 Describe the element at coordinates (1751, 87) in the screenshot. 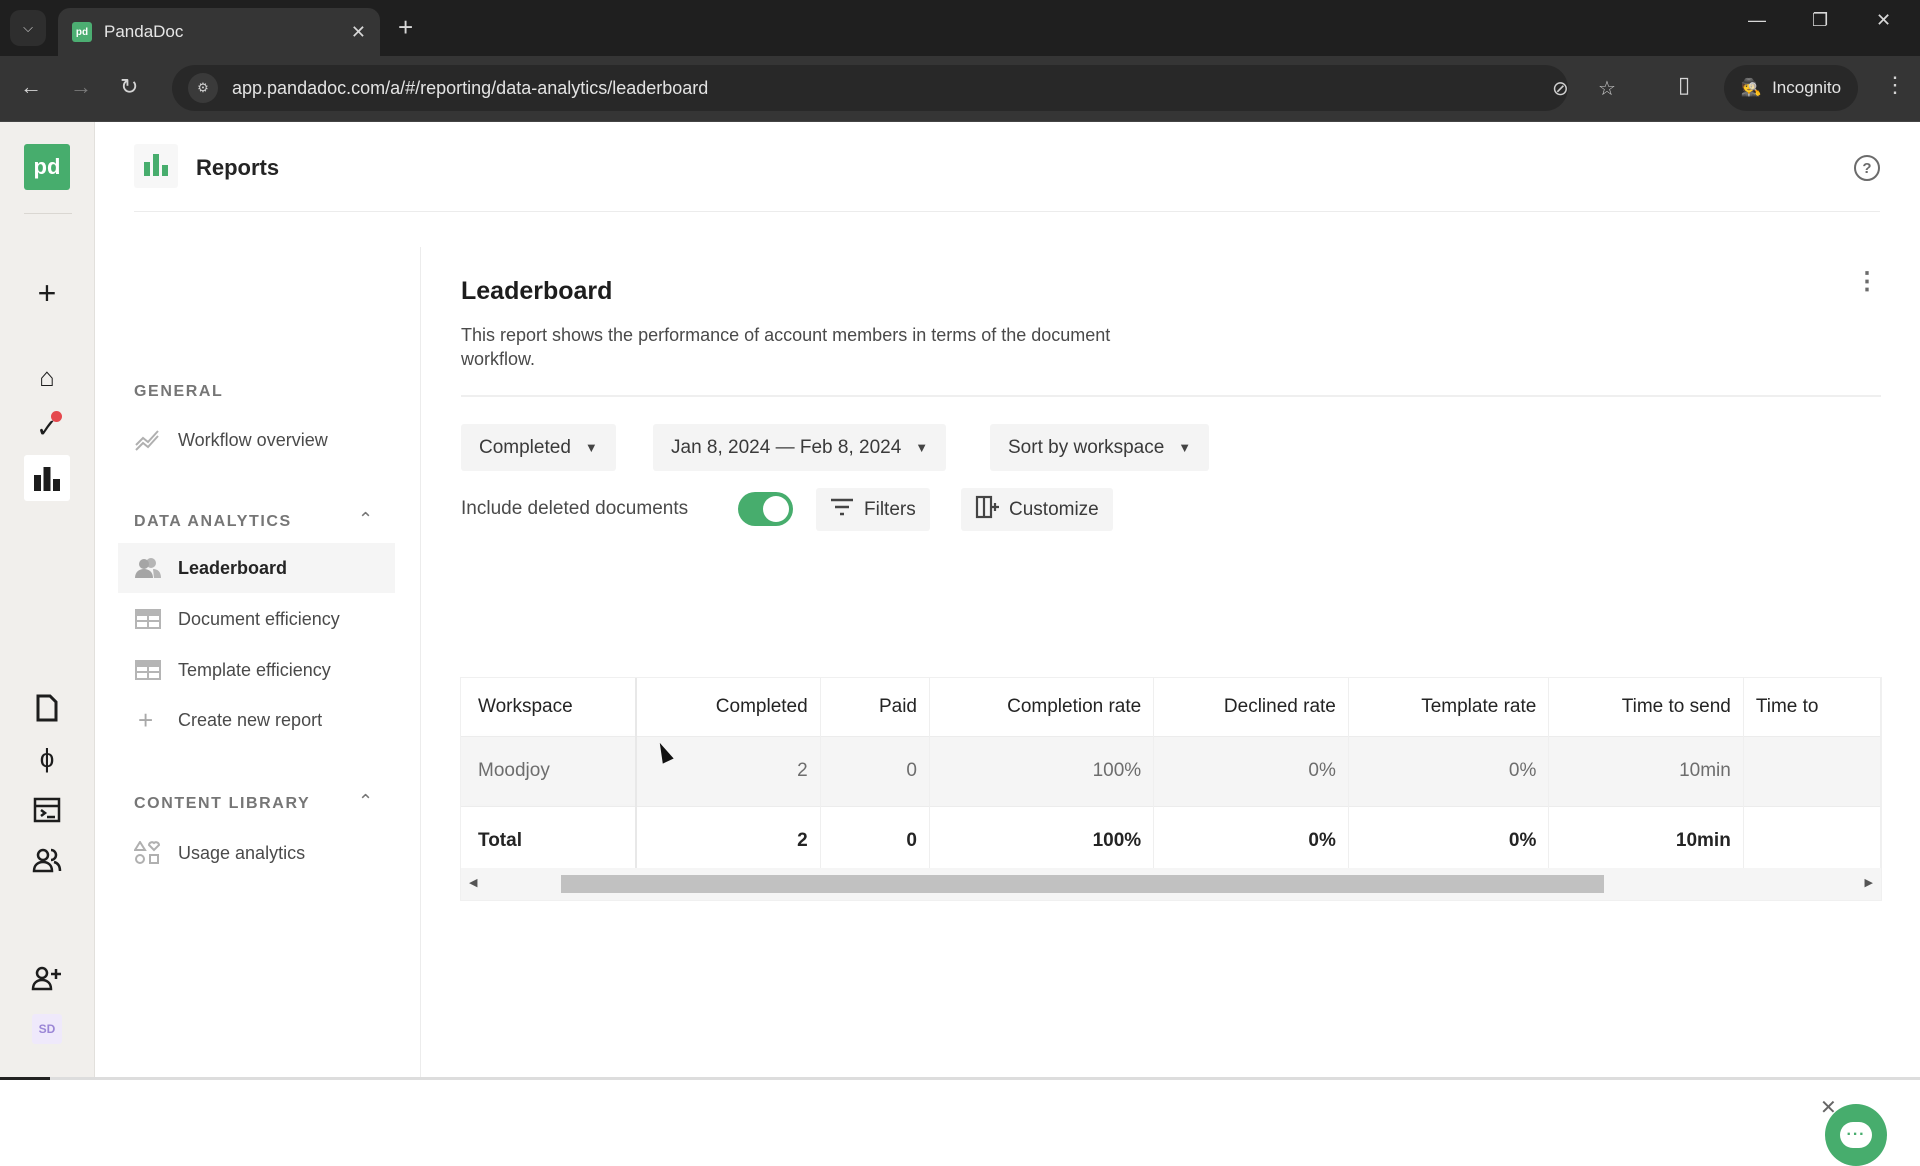

I see `incognito-icon: 🕵` at that location.